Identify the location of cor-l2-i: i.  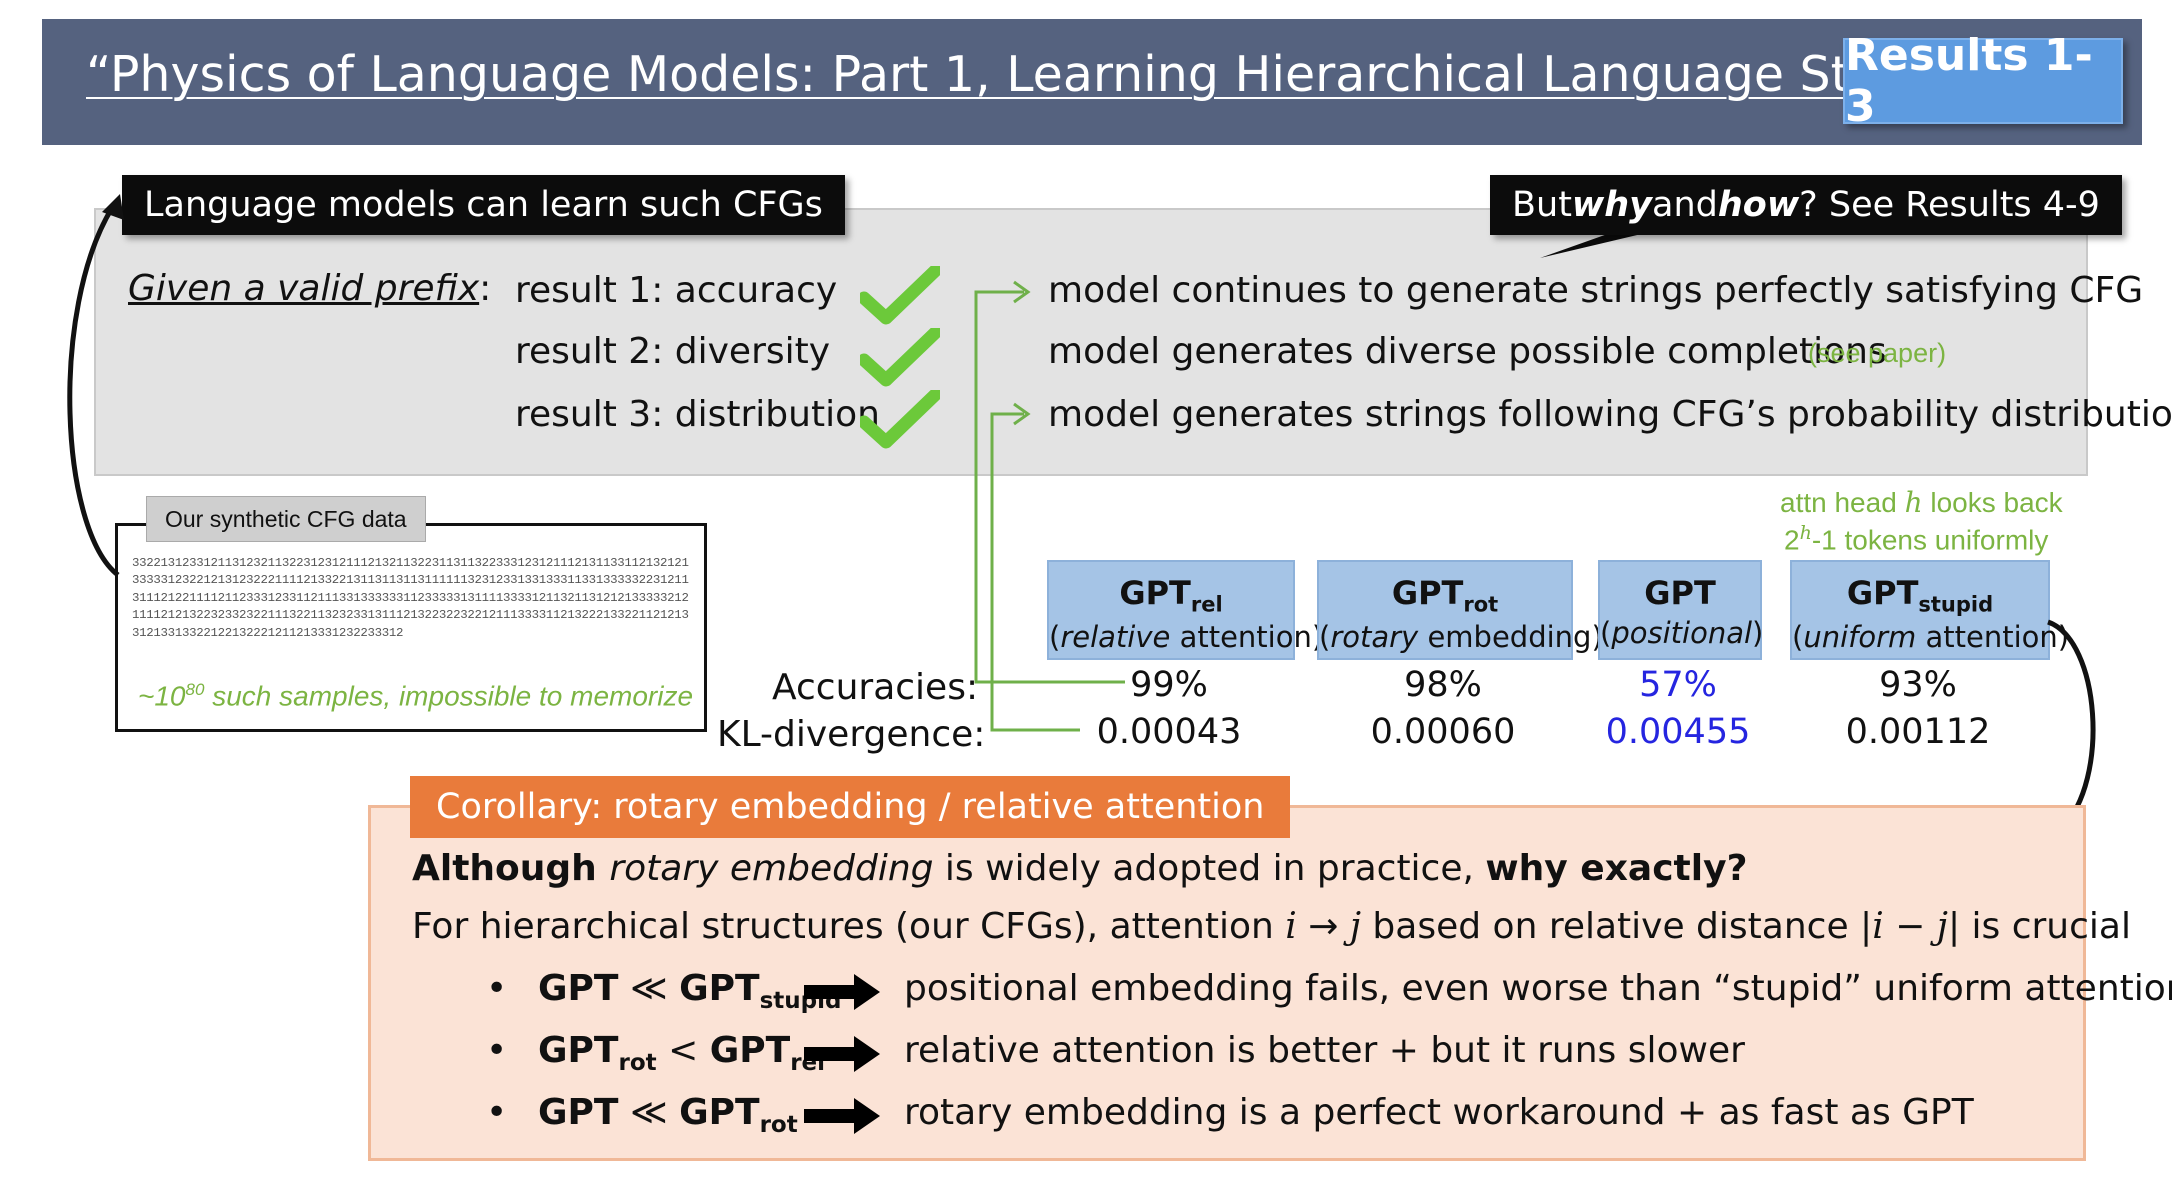
(1291, 926).